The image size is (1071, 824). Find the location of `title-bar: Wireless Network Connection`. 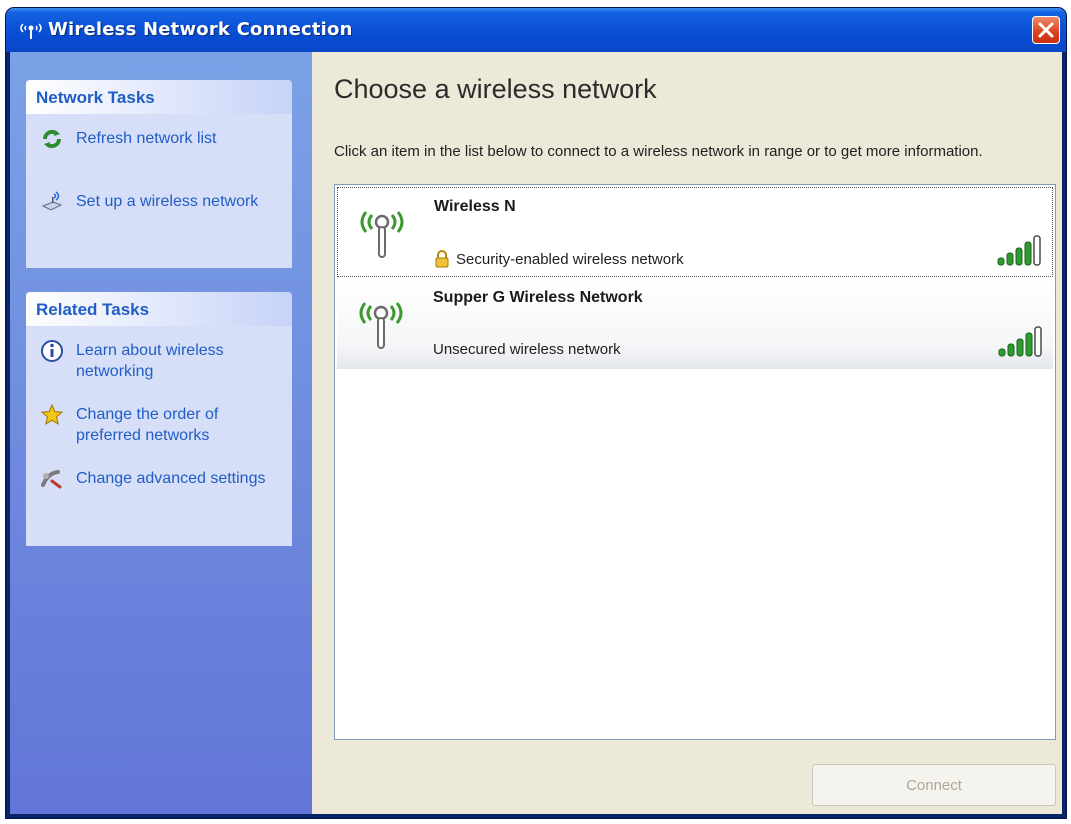

title-bar: Wireless Network Connection is located at coordinates (536, 30).